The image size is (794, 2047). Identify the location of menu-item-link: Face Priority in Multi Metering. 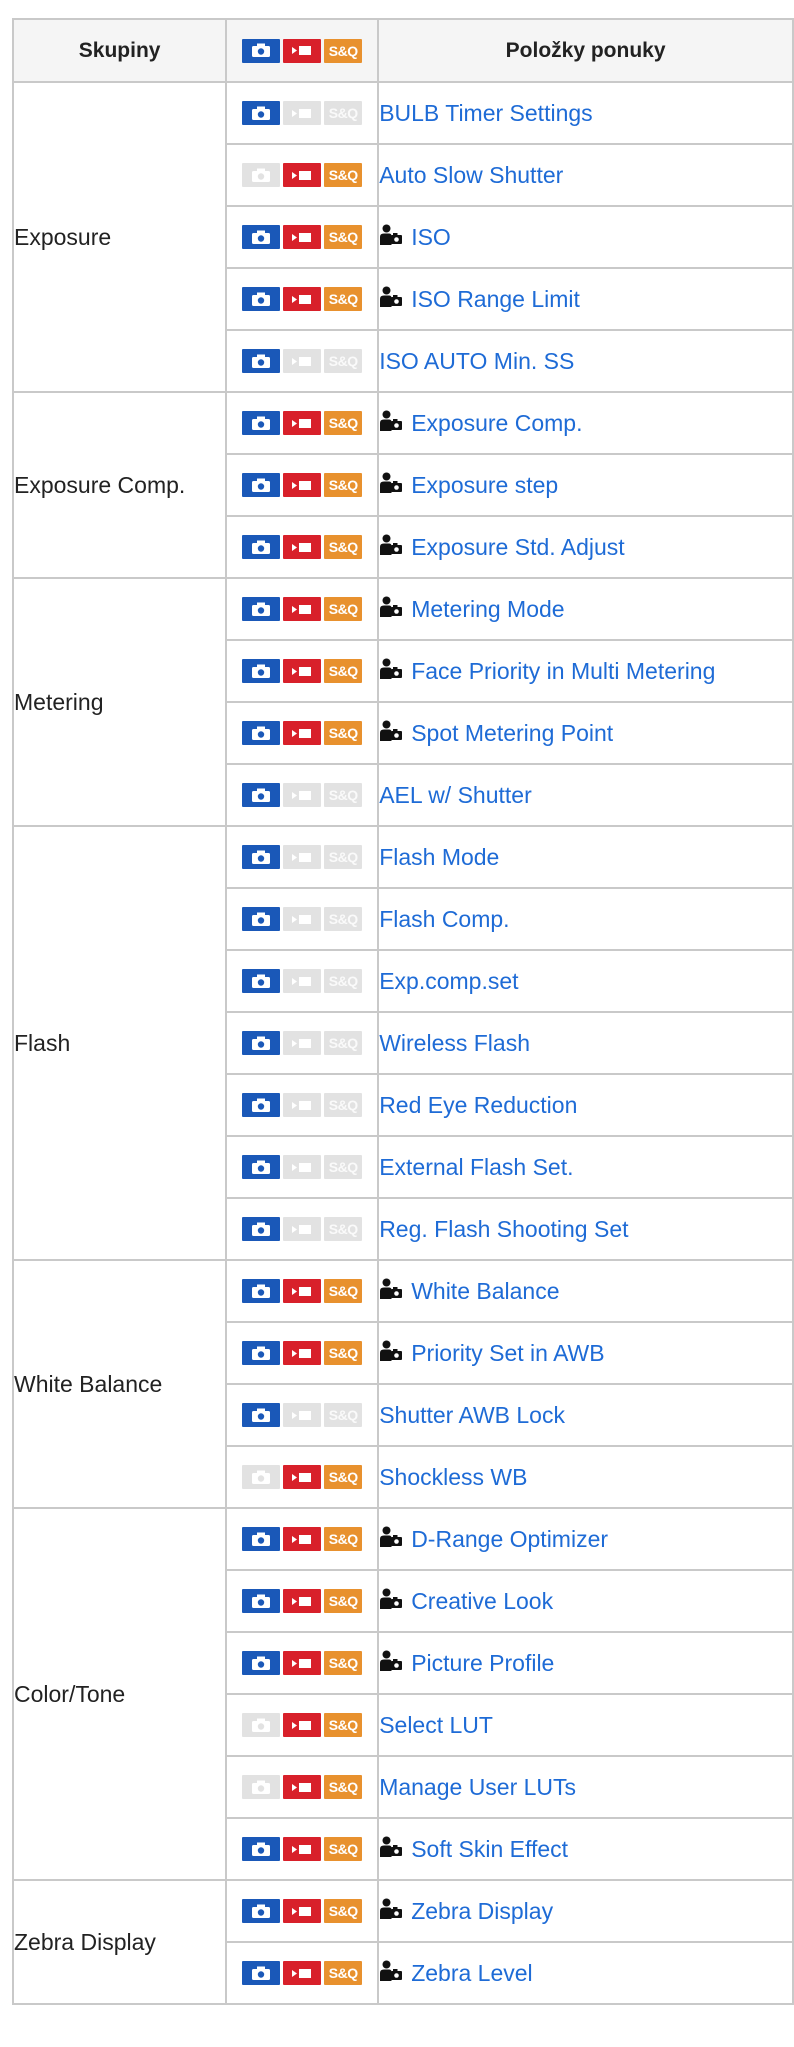
(563, 671).